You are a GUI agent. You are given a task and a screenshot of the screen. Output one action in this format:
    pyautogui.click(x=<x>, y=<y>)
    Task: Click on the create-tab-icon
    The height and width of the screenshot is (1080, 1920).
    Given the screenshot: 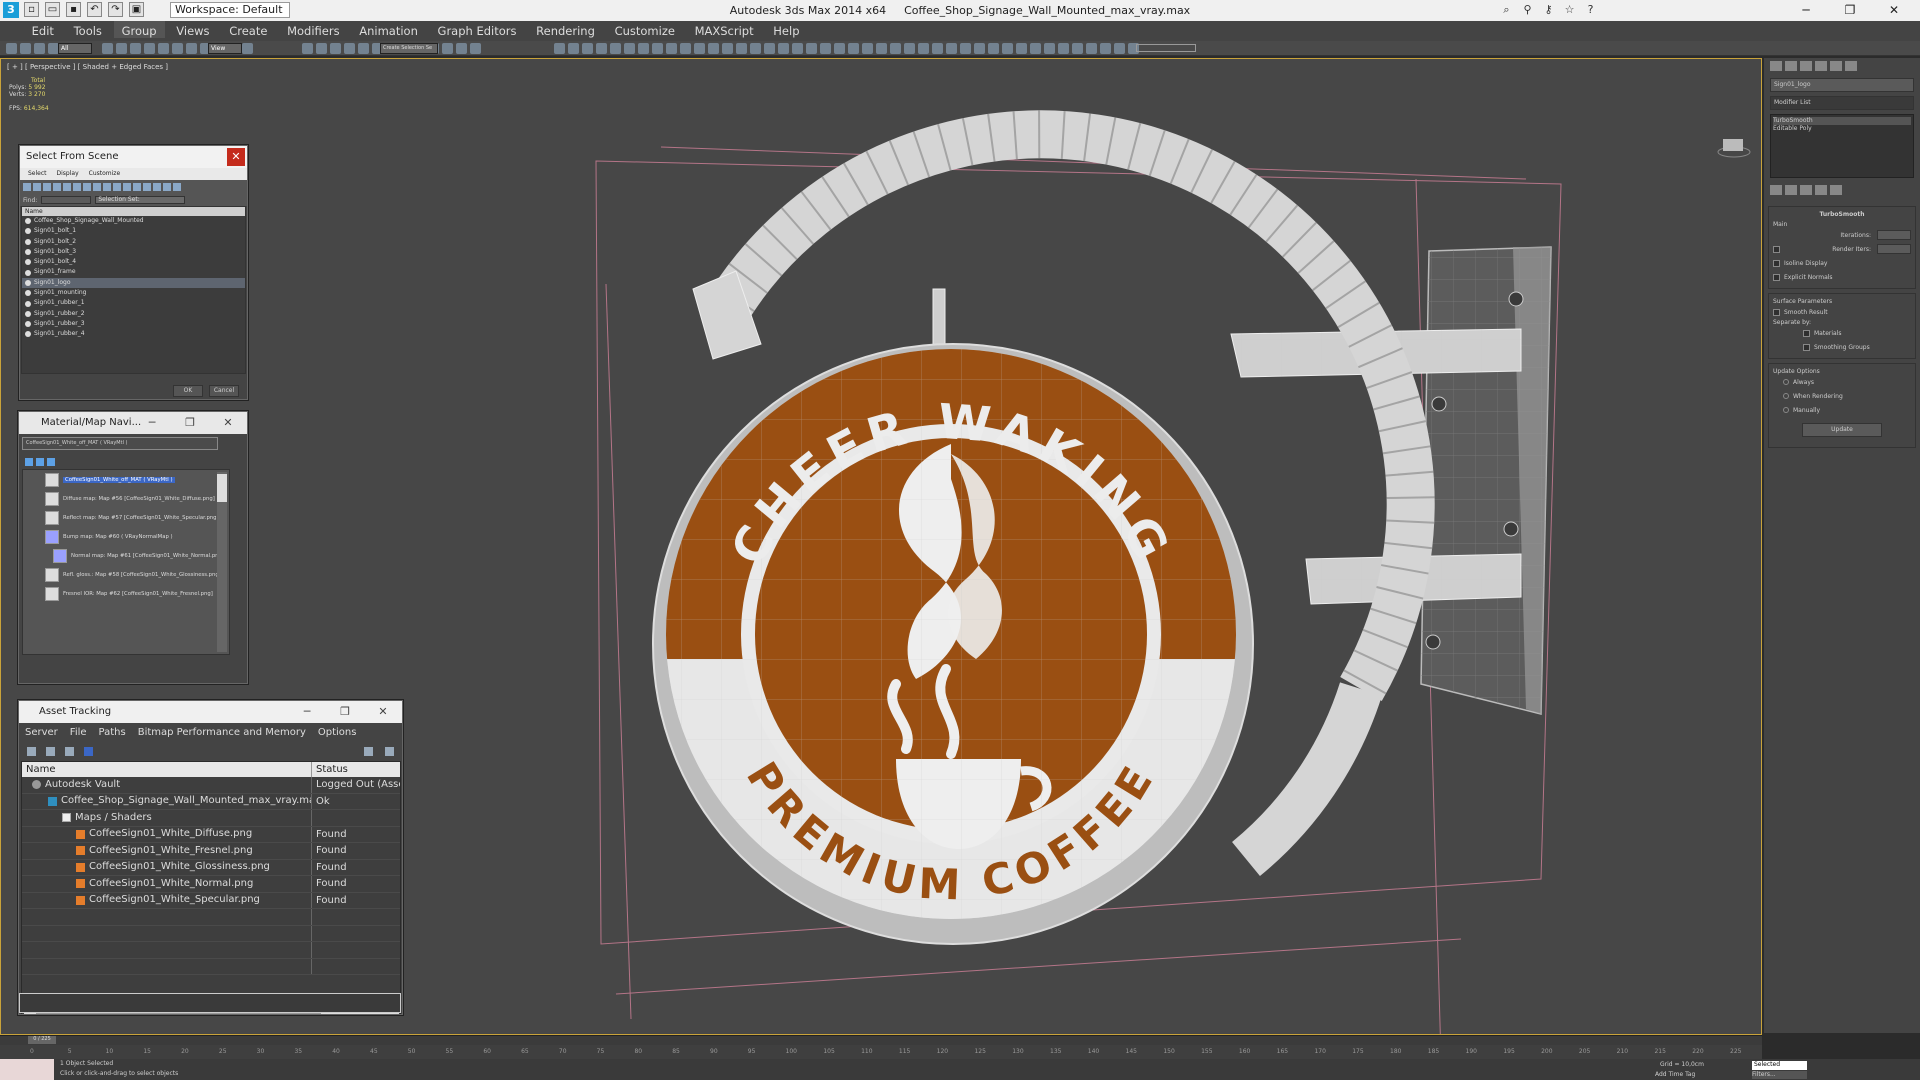 What is the action you would take?
    pyautogui.click(x=1776, y=66)
    